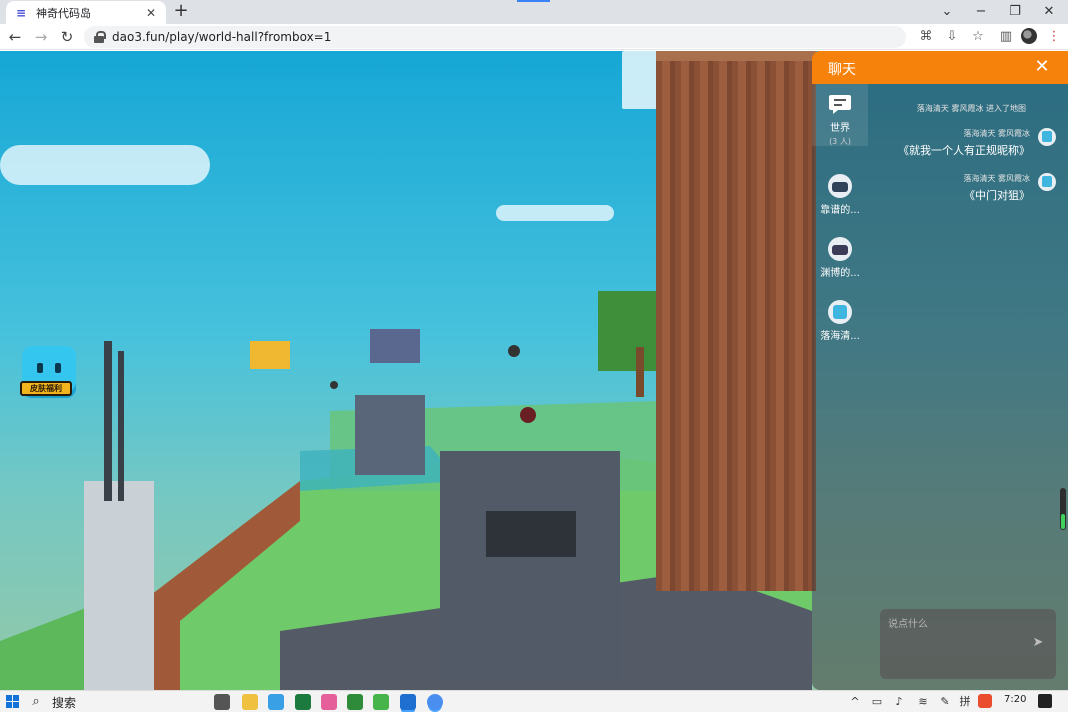 The height and width of the screenshot is (712, 1068). Describe the element at coordinates (971, 108) in the screenshot. I see `system-message: 落海清天 雾风霞冰 进入了地图` at that location.